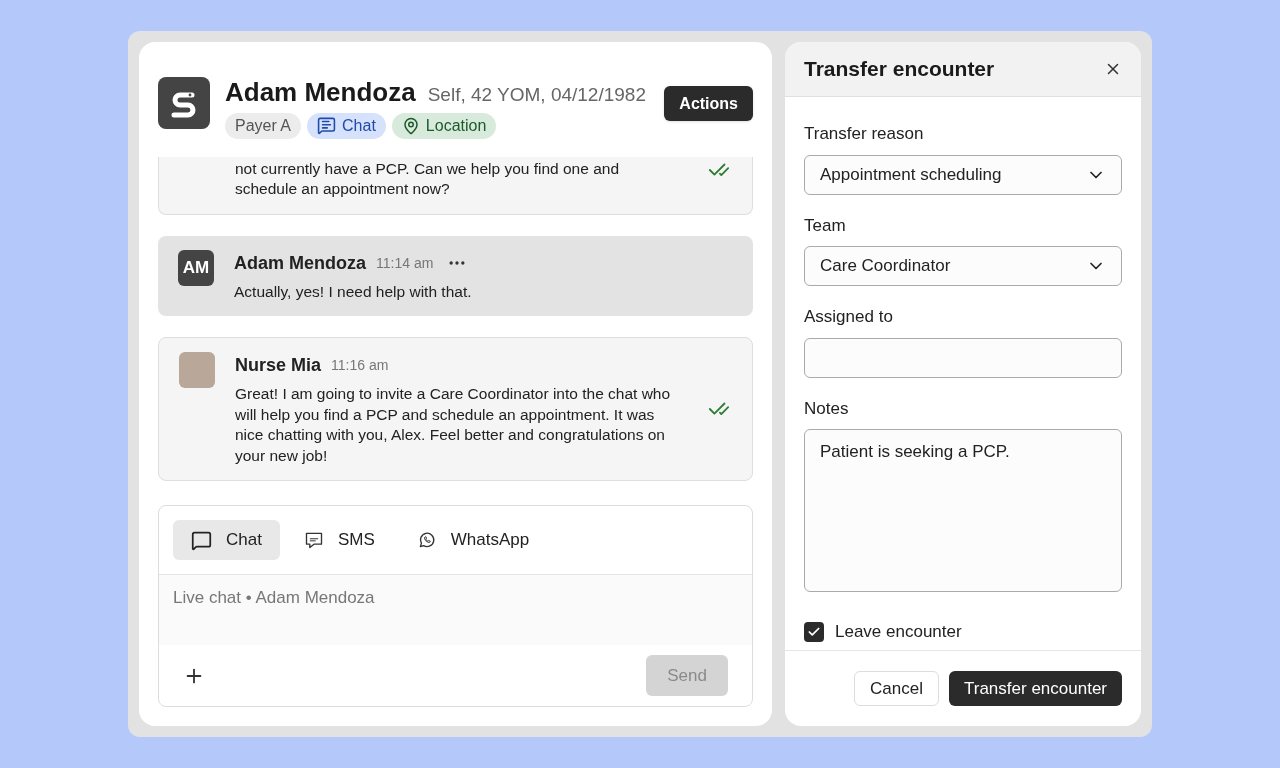  Describe the element at coordinates (708, 103) in the screenshot. I see `actions-button: Actions` at that location.